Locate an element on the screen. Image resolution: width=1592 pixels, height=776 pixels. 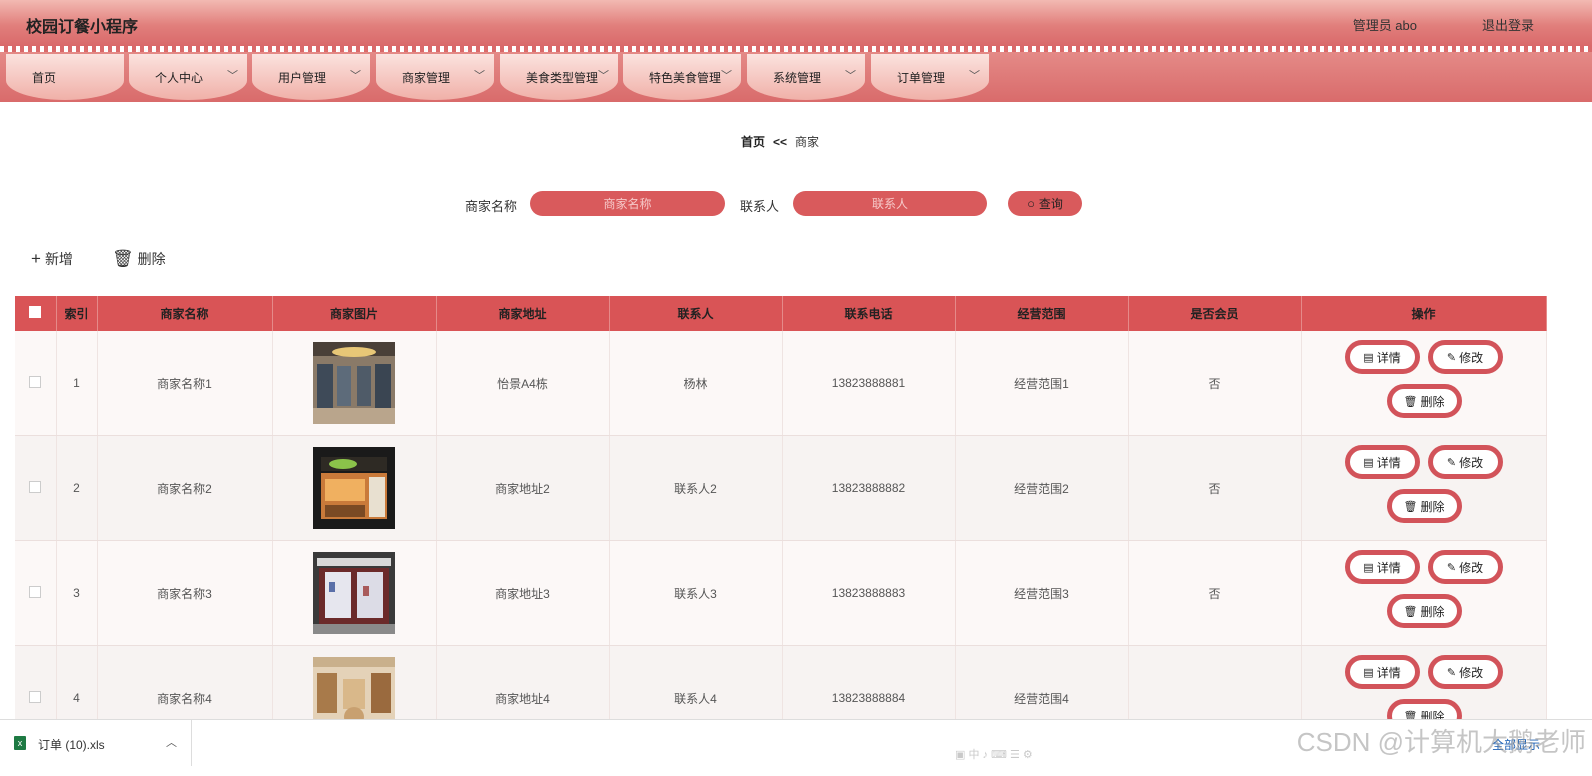
add-button-label: 新增 is located at coordinates (58, 259).